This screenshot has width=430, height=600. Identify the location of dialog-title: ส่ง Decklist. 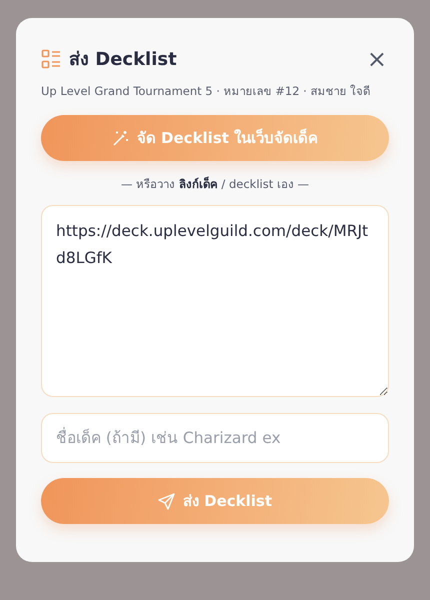
(123, 60).